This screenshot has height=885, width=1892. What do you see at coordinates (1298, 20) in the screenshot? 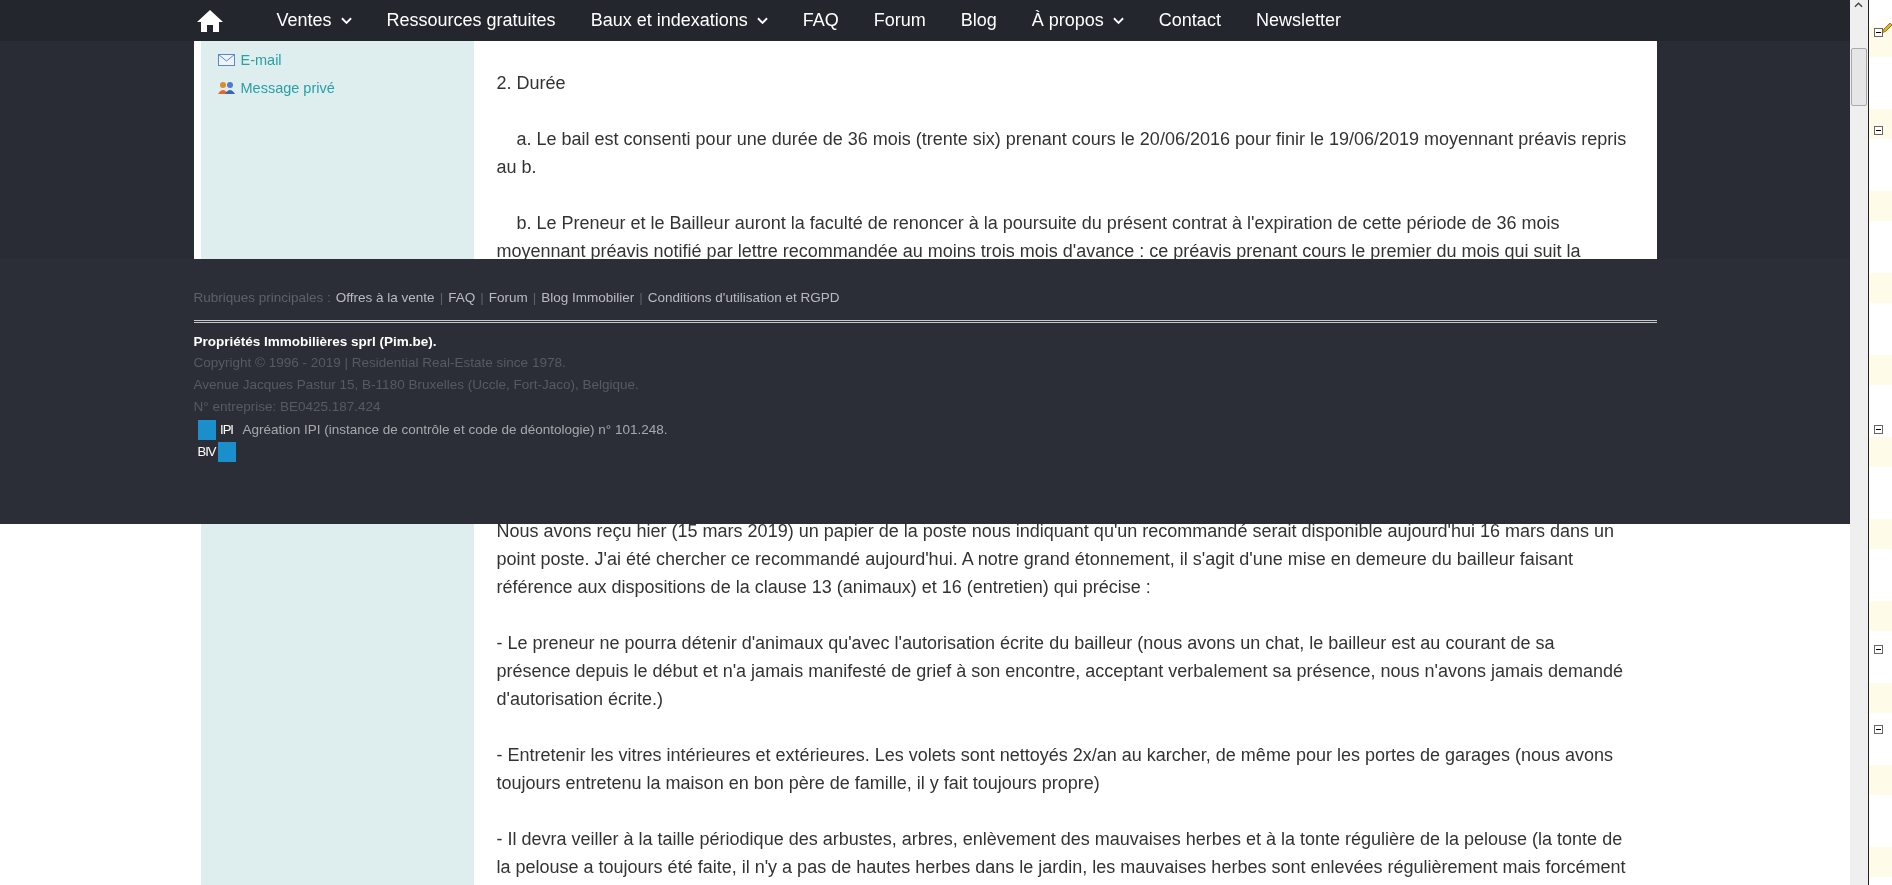
I see `nav-link: Newsletter` at bounding box center [1298, 20].